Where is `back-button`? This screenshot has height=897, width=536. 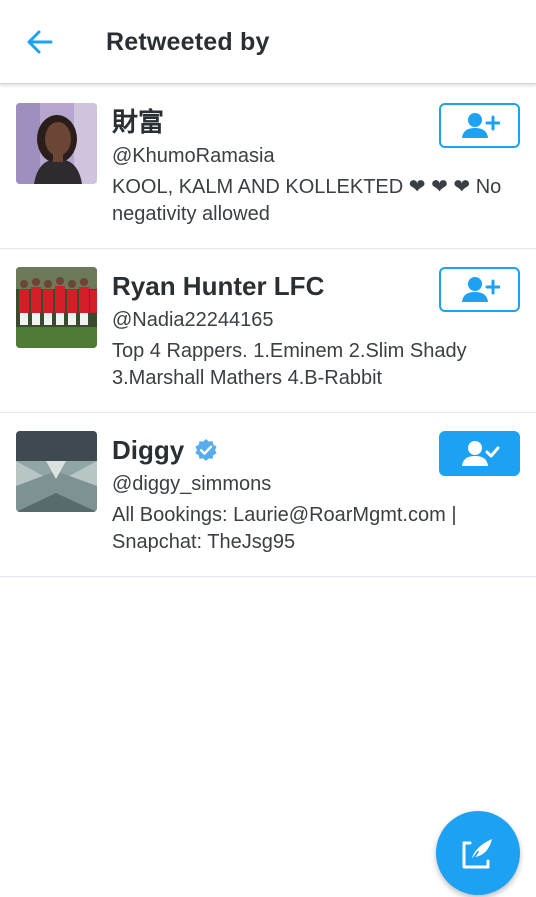
back-button is located at coordinates (40, 42).